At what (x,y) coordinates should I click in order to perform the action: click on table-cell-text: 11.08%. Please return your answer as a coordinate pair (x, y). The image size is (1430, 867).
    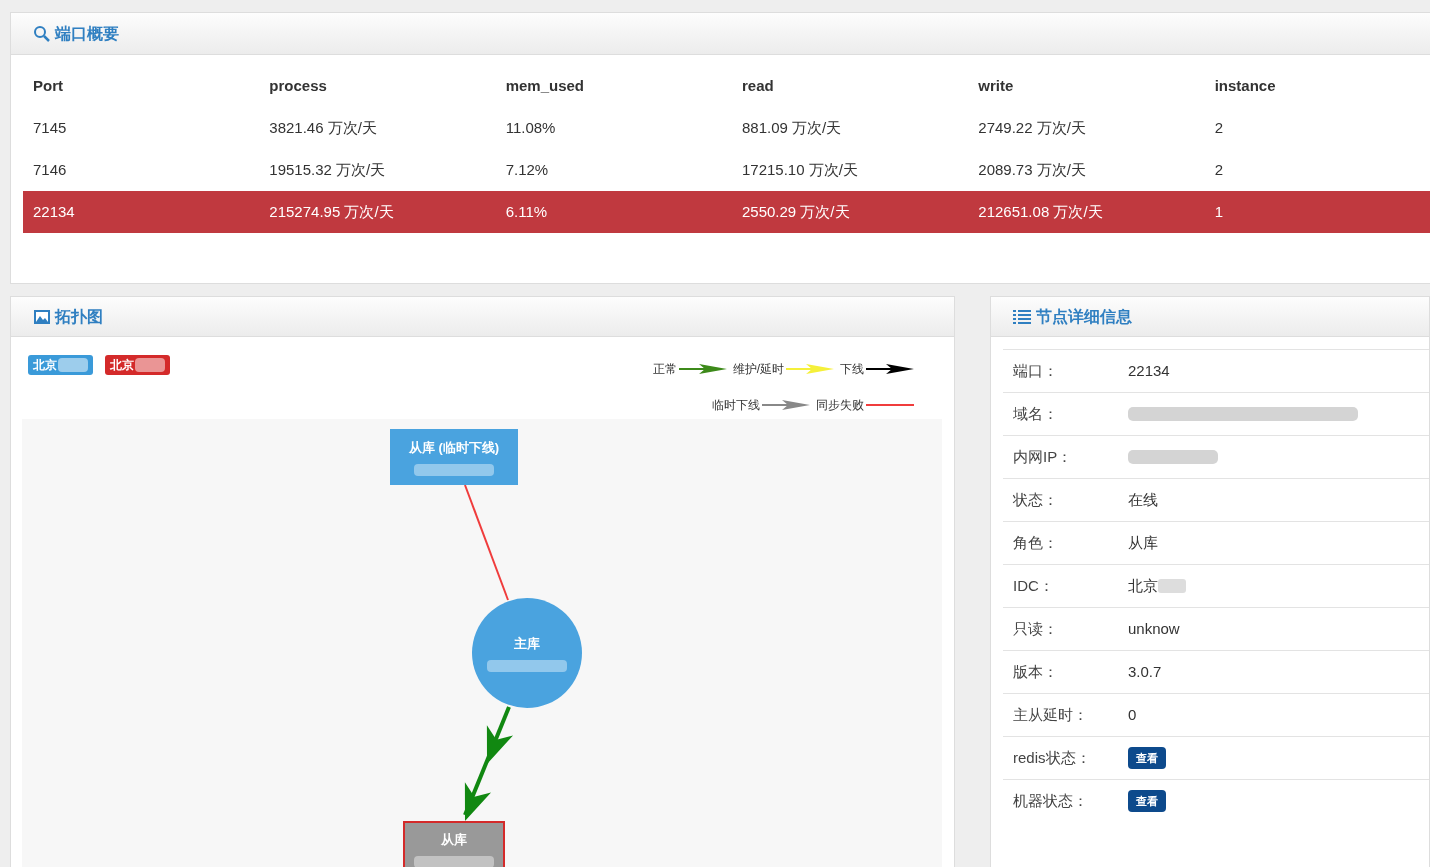
    Looking at the image, I should click on (530, 127).